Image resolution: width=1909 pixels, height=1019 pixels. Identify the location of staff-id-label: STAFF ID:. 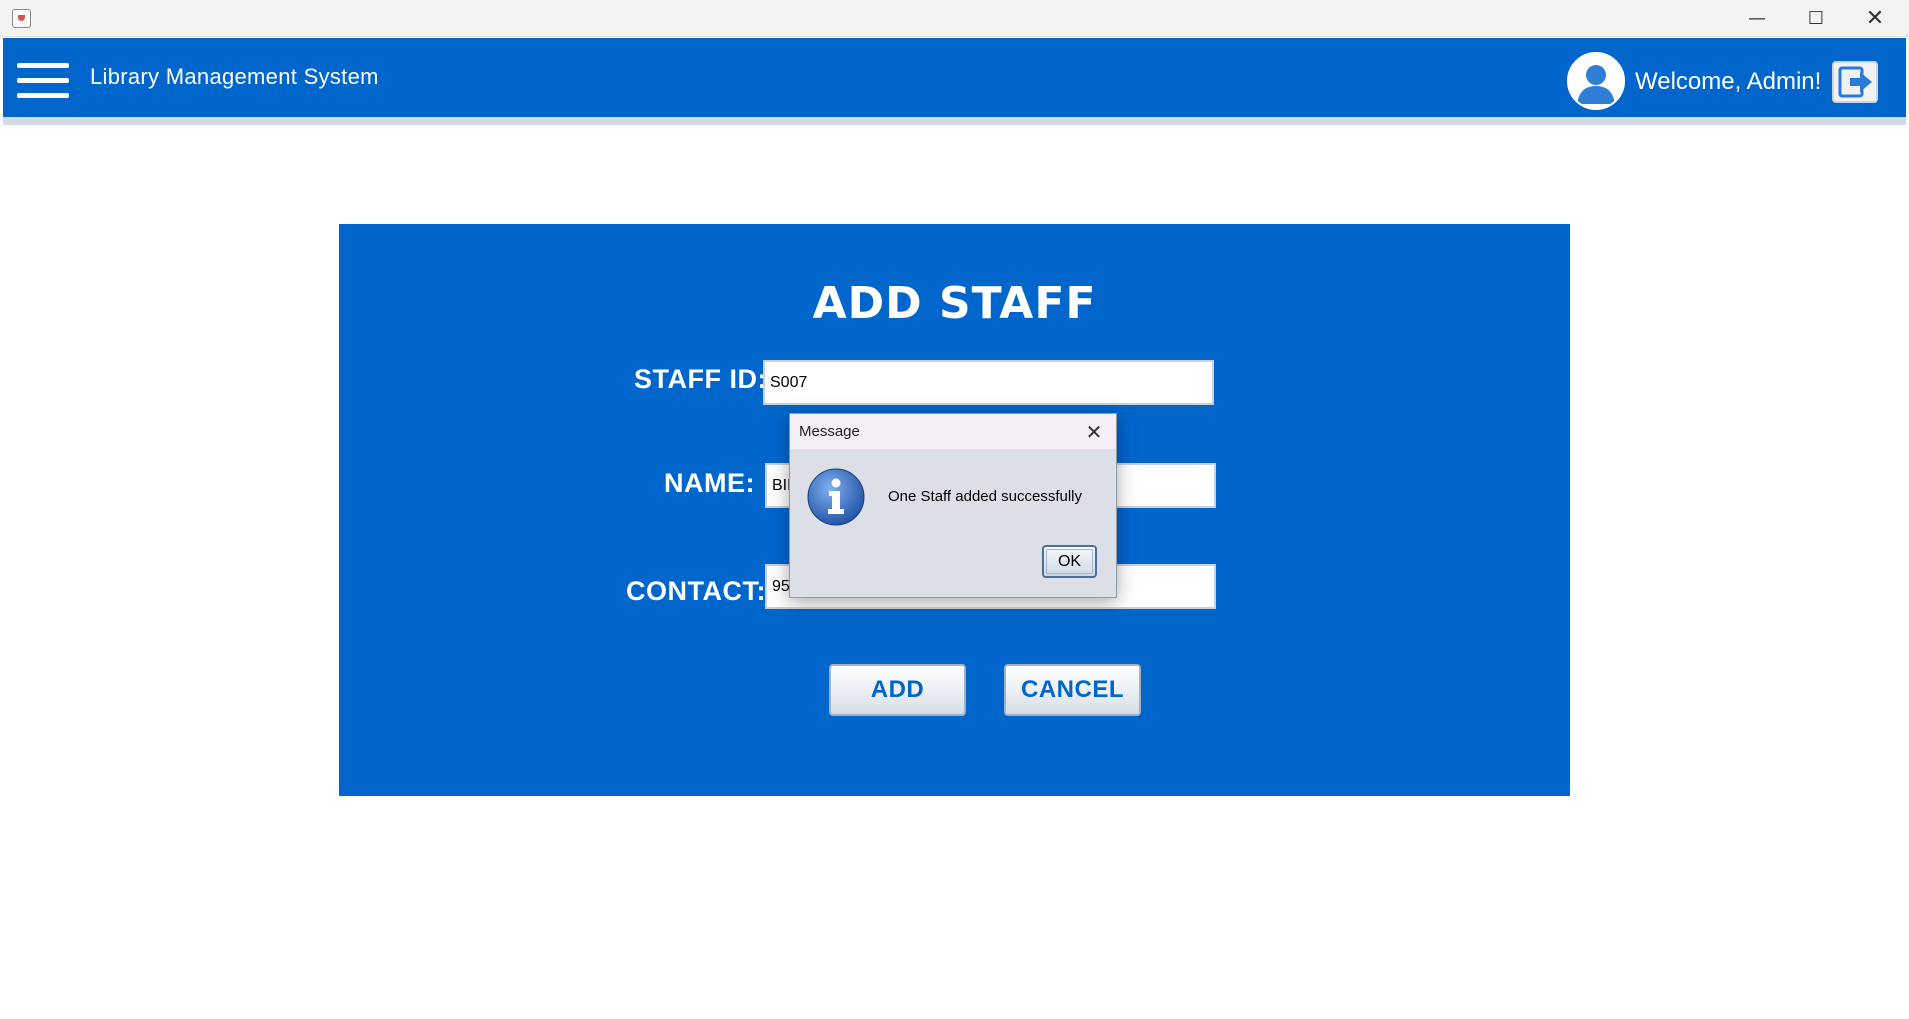
(700, 379).